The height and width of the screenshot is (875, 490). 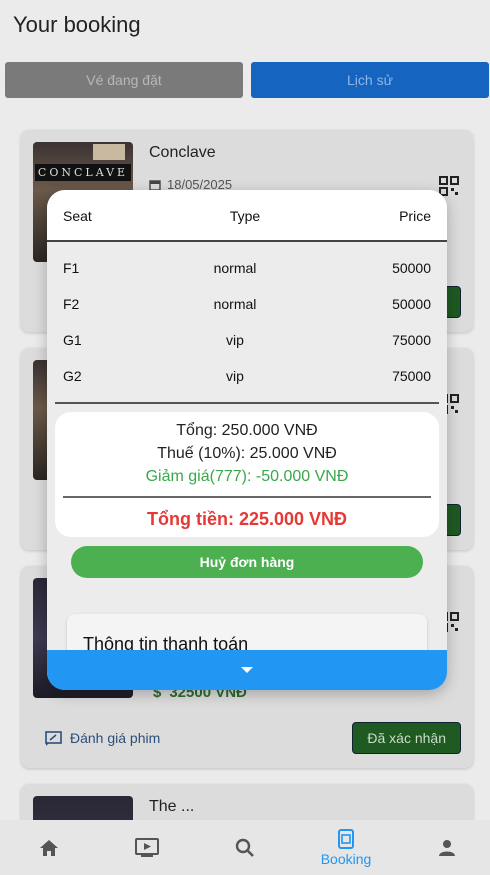 I want to click on seat-table-header: Seat Type Price, so click(x=247, y=216).